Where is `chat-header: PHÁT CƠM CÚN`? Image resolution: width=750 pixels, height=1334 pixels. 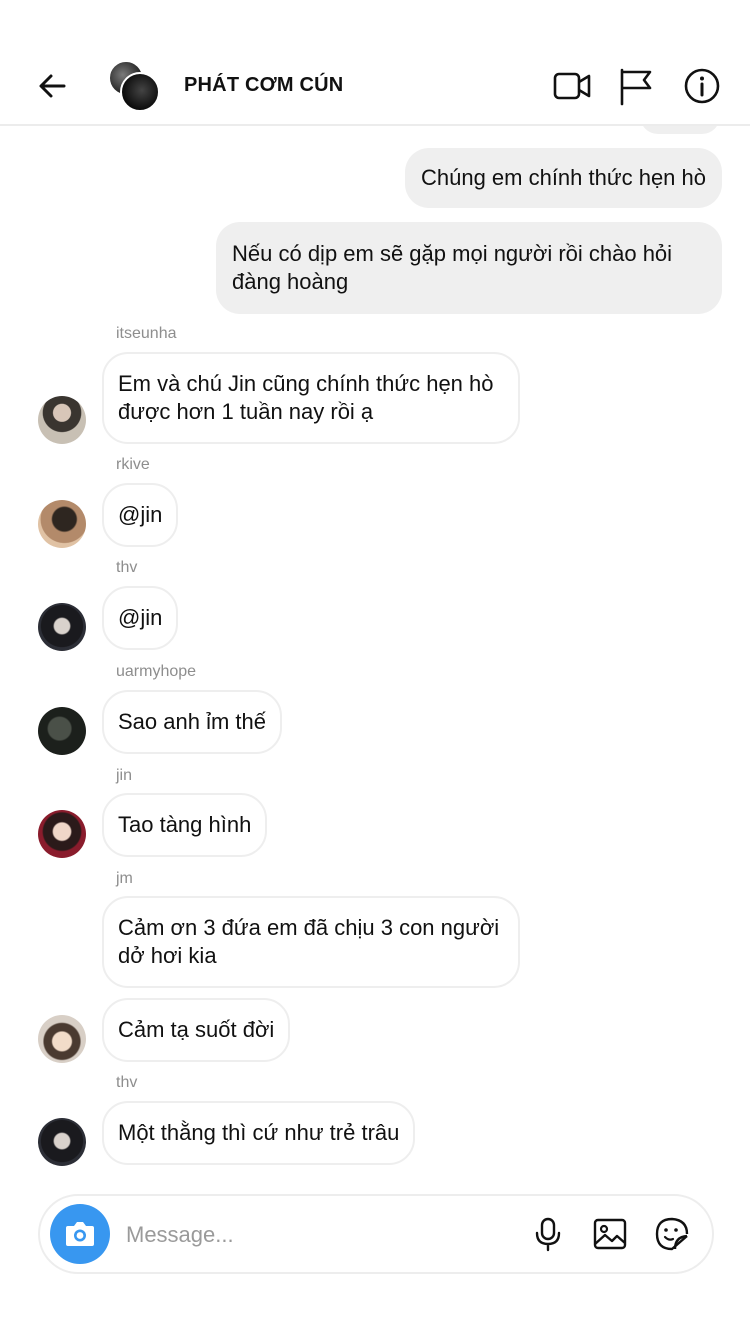 chat-header: PHÁT CƠM CÚN is located at coordinates (375, 85).